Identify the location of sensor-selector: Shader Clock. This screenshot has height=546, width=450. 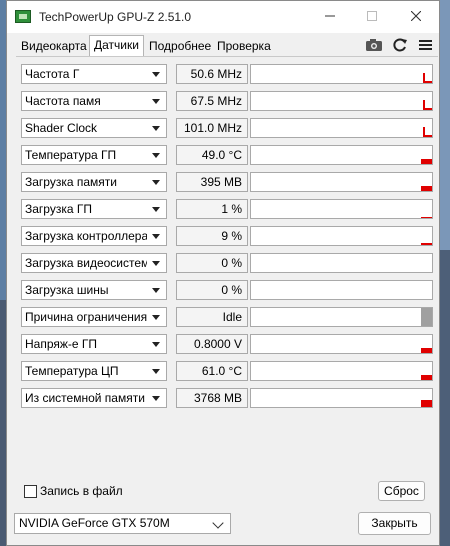
(94, 128).